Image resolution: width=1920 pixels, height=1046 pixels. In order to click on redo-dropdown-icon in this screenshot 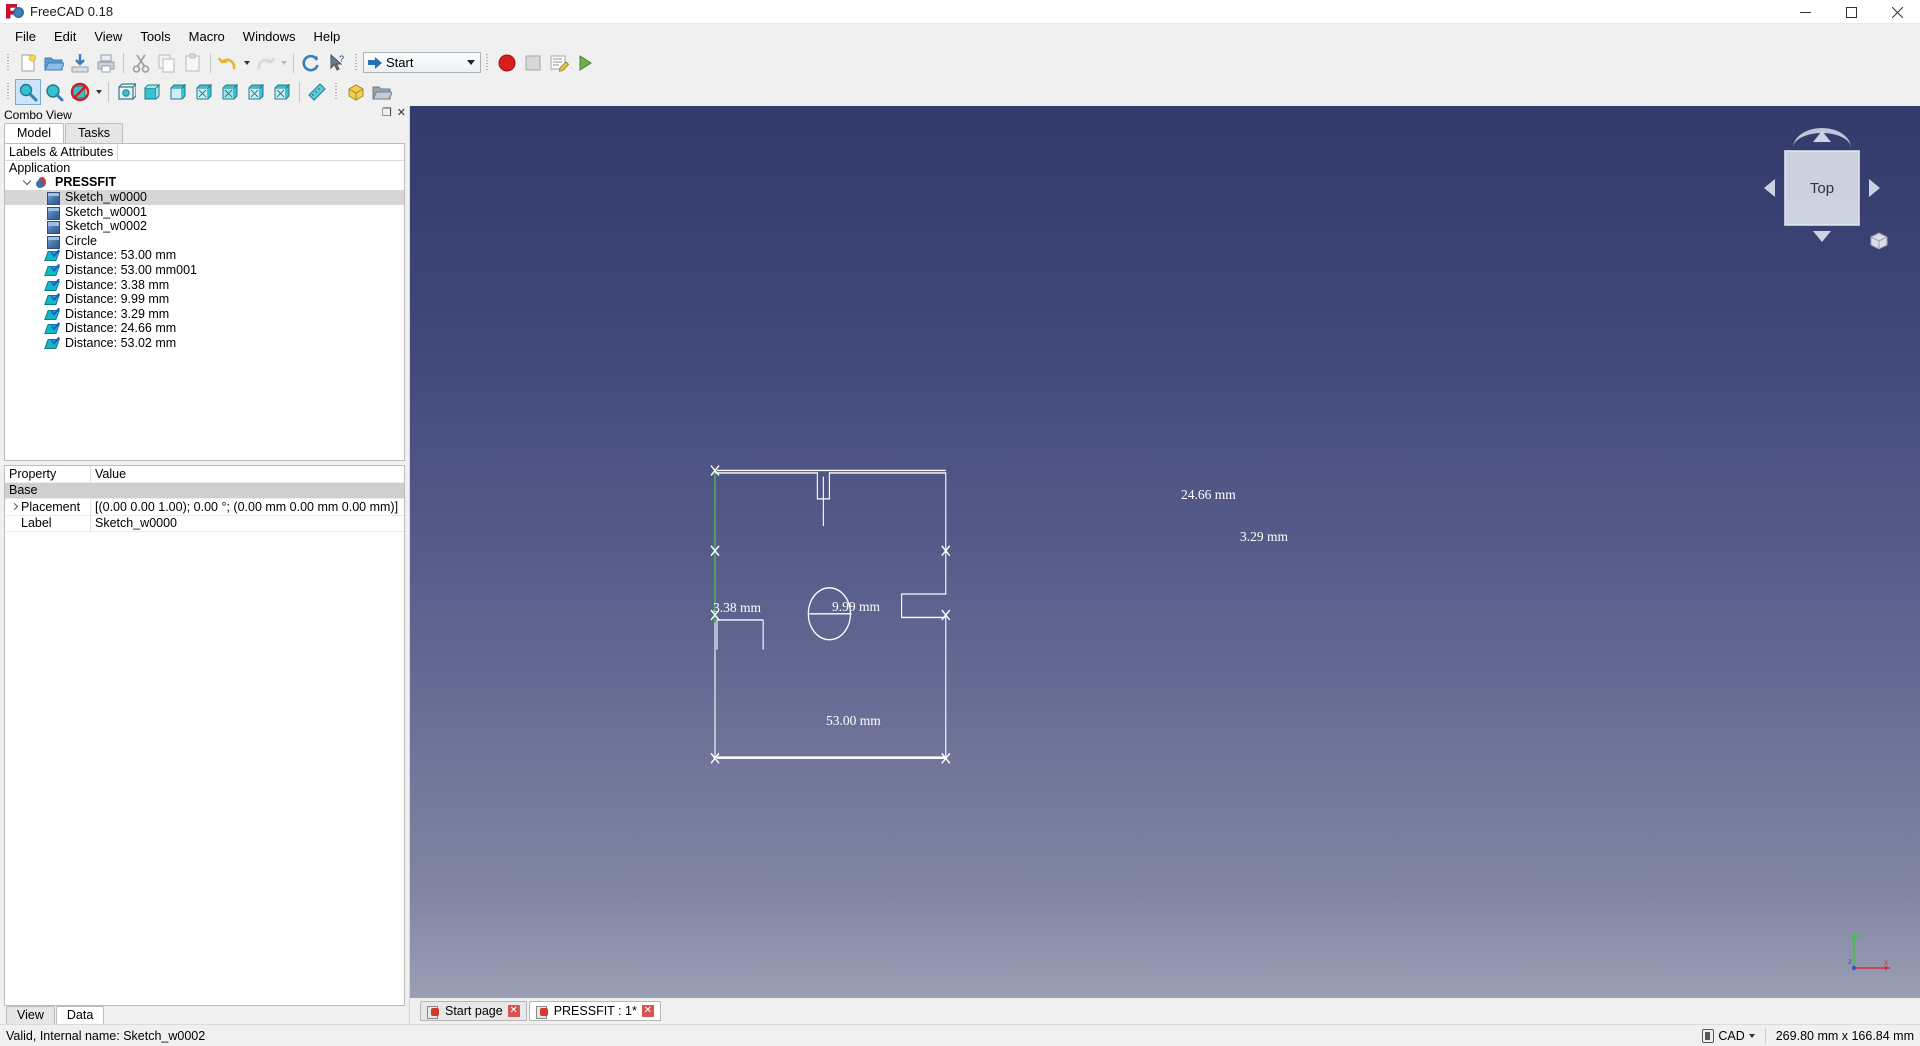, I will do `click(283, 63)`.